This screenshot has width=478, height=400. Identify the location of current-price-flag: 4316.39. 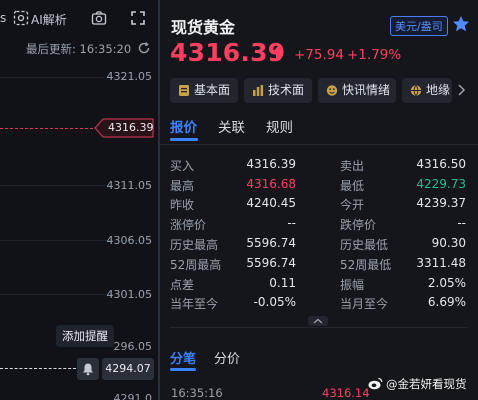
(124, 128).